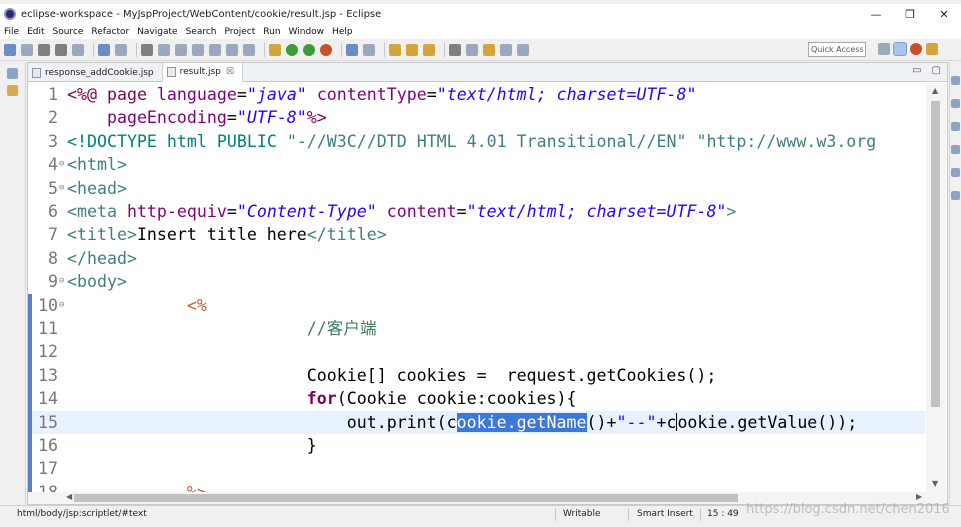 The width and height of the screenshot is (961, 527). Describe the element at coordinates (147, 49) in the screenshot. I see `skip-breakpoints-icon` at that location.